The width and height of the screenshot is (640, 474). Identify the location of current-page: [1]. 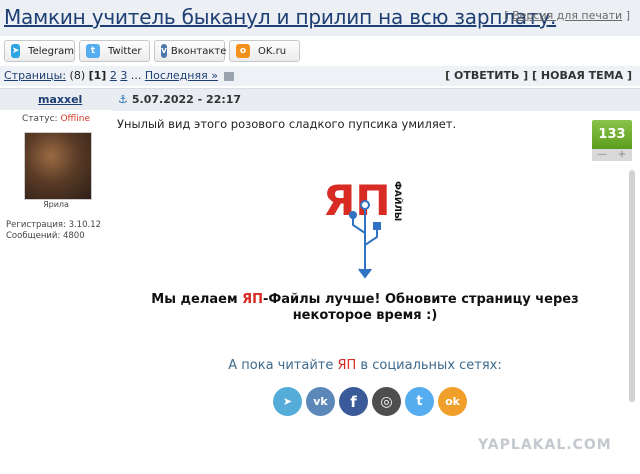
(97, 75).